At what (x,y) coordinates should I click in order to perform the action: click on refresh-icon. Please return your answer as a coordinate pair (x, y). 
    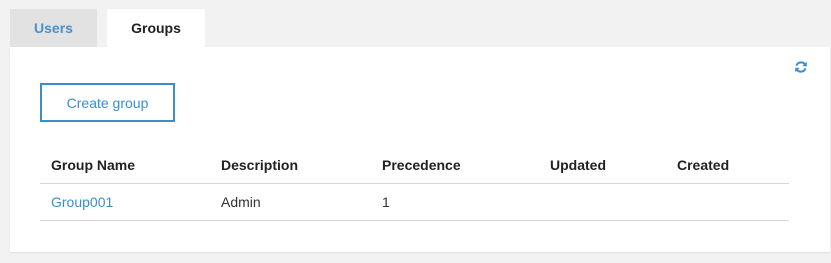
    Looking at the image, I should click on (801, 67).